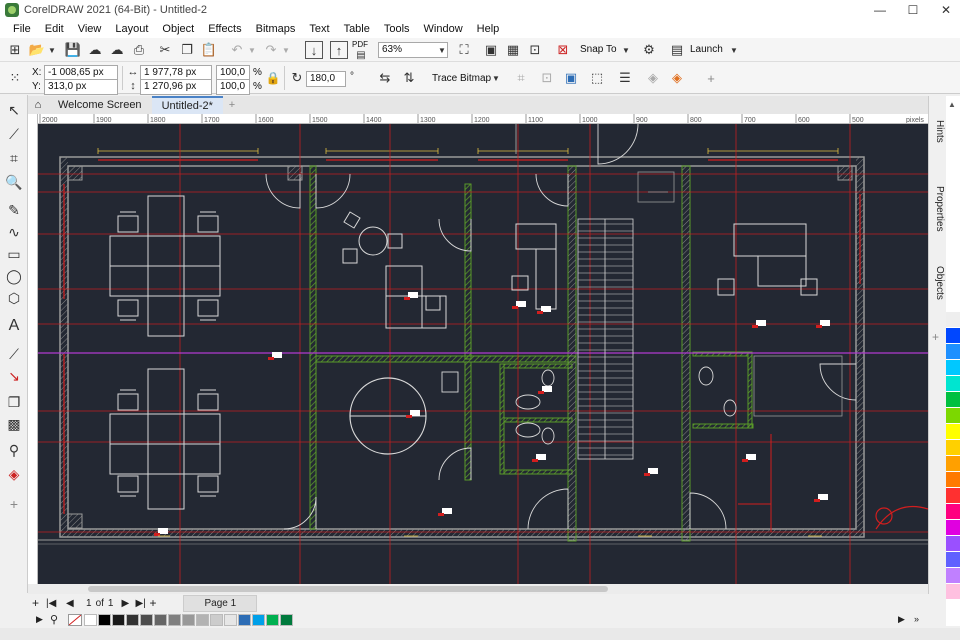  What do you see at coordinates (521, 78) in the screenshot?
I see `crop-bitmap-icon: ⌗` at bounding box center [521, 78].